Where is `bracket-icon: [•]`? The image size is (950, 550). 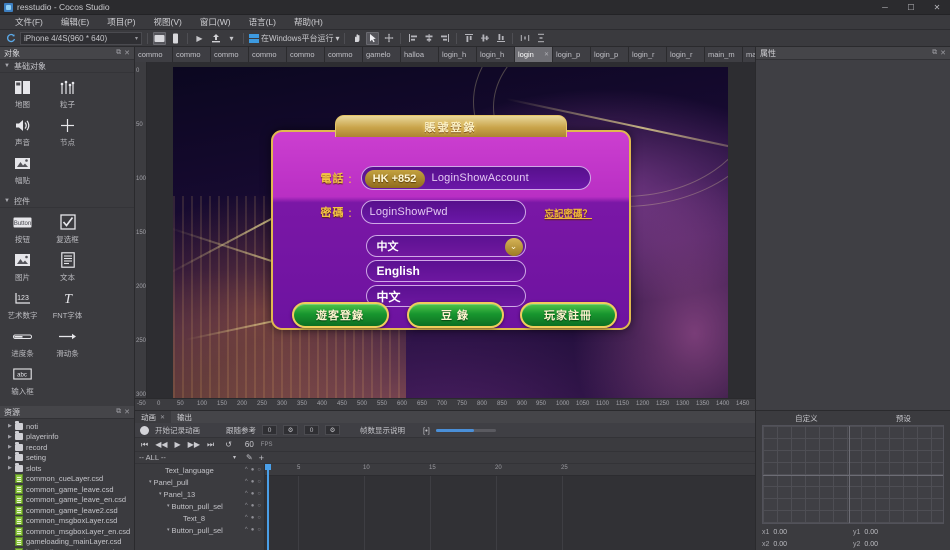 bracket-icon: [•] is located at coordinates (426, 430).